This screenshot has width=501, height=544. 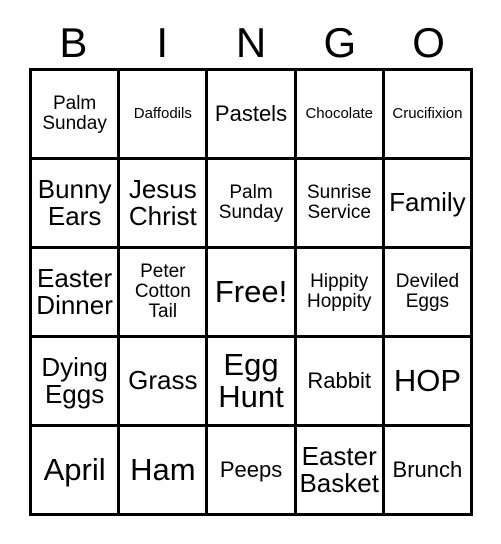 I want to click on bingo-cell: Family, so click(x=429, y=204).